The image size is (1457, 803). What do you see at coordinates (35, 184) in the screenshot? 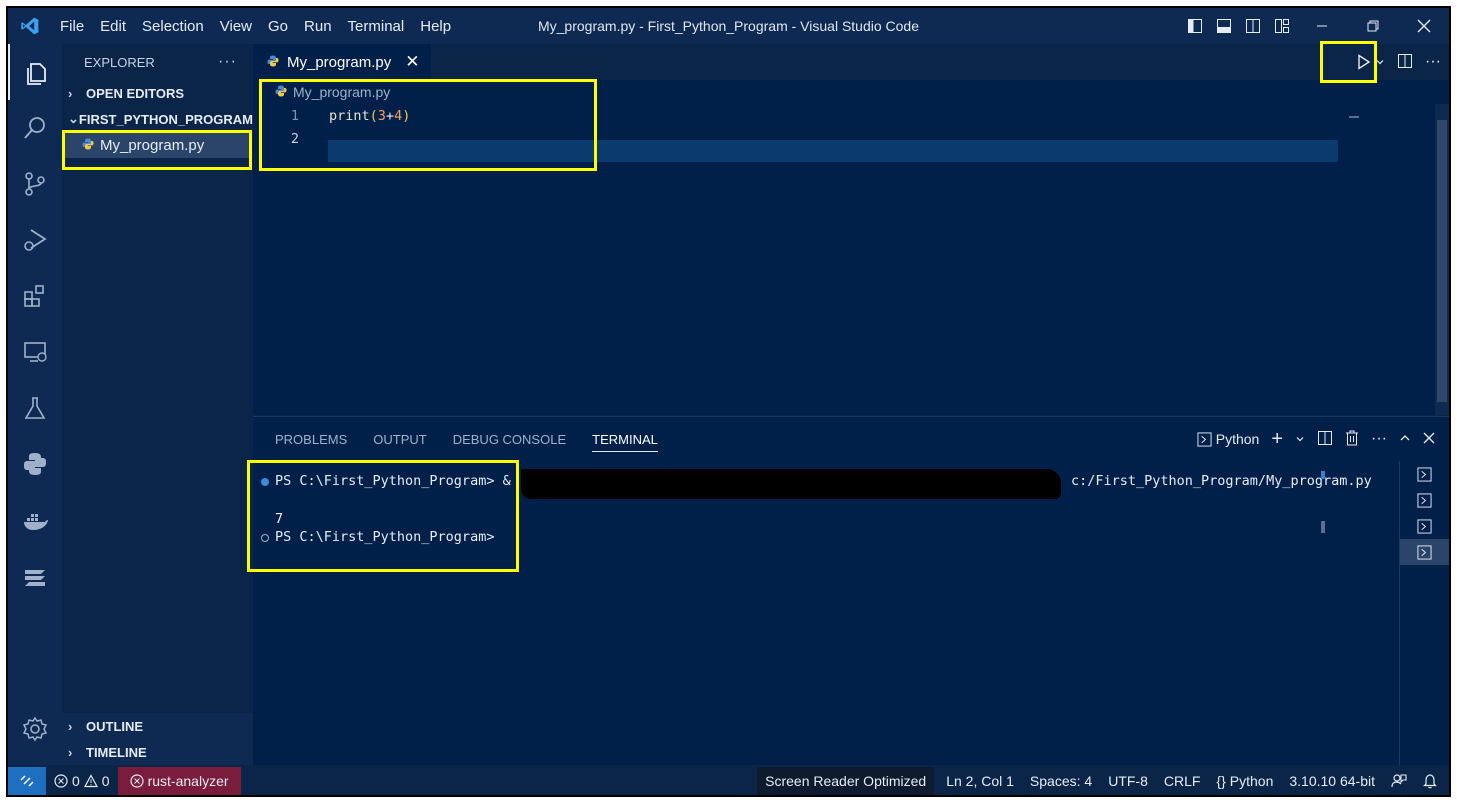
I see `source-control-icon` at bounding box center [35, 184].